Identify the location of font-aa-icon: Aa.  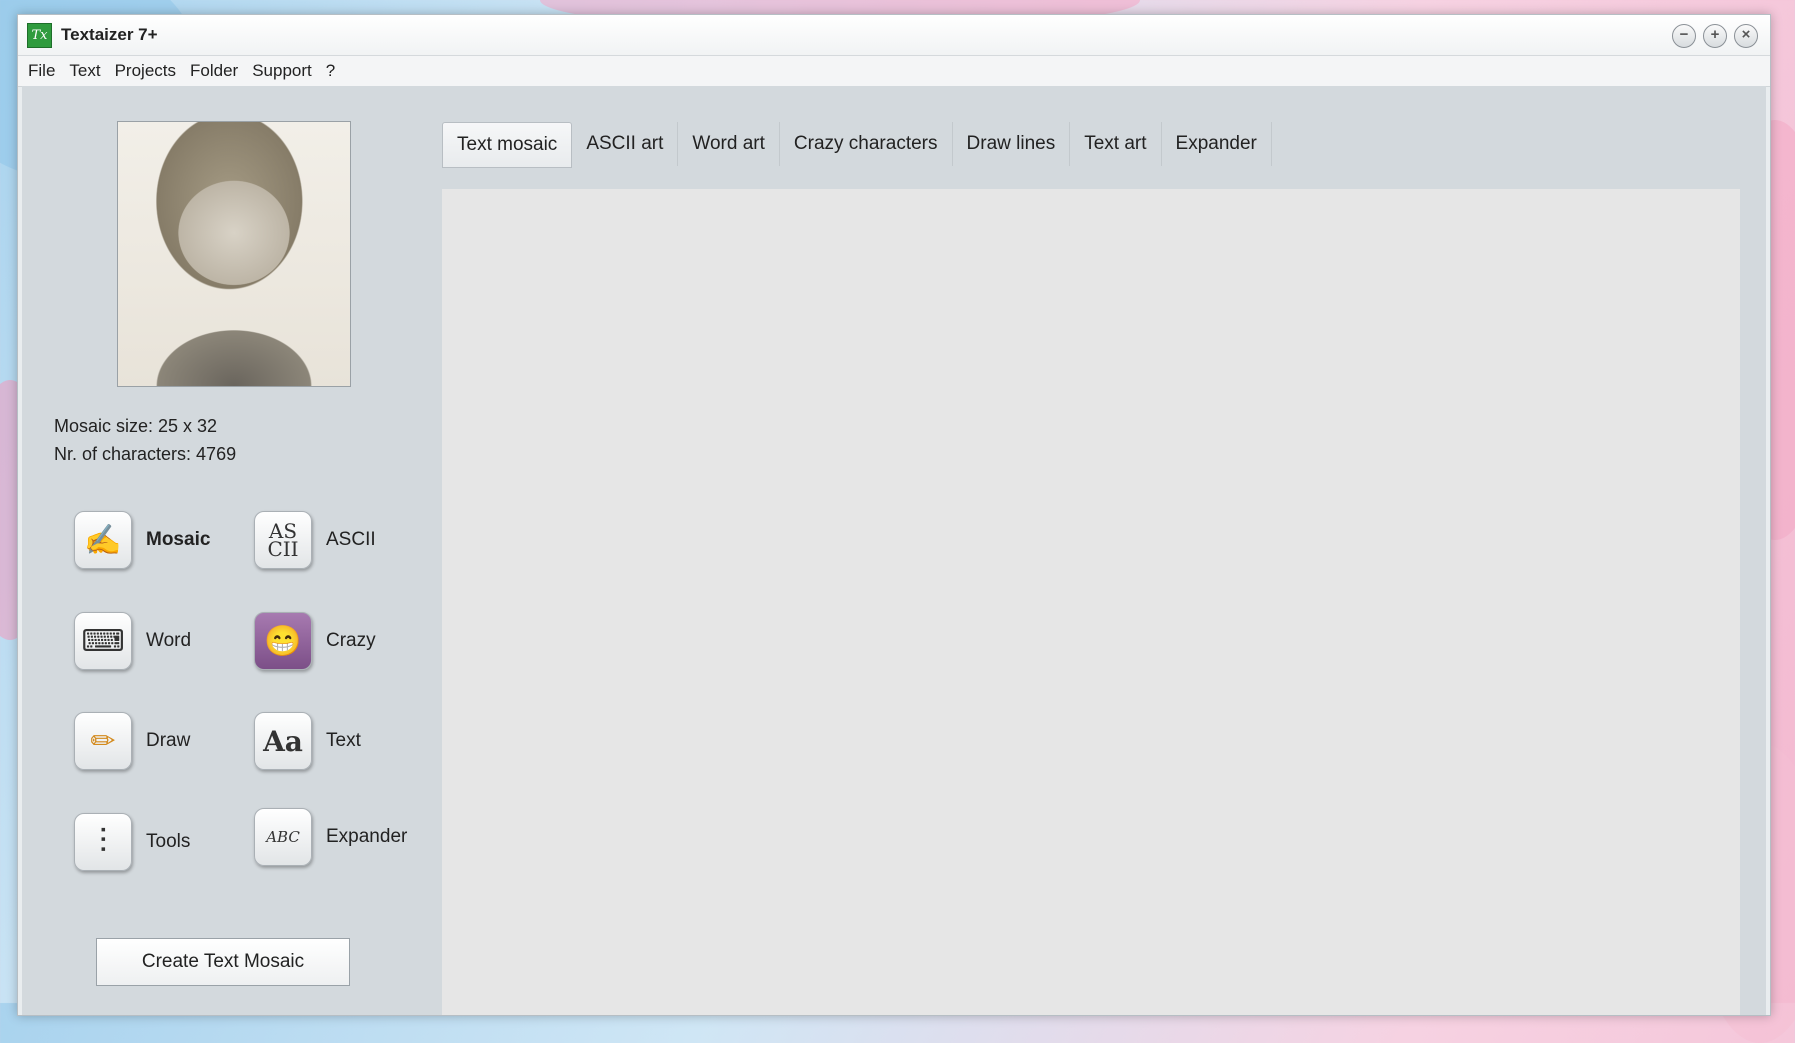
(283, 741).